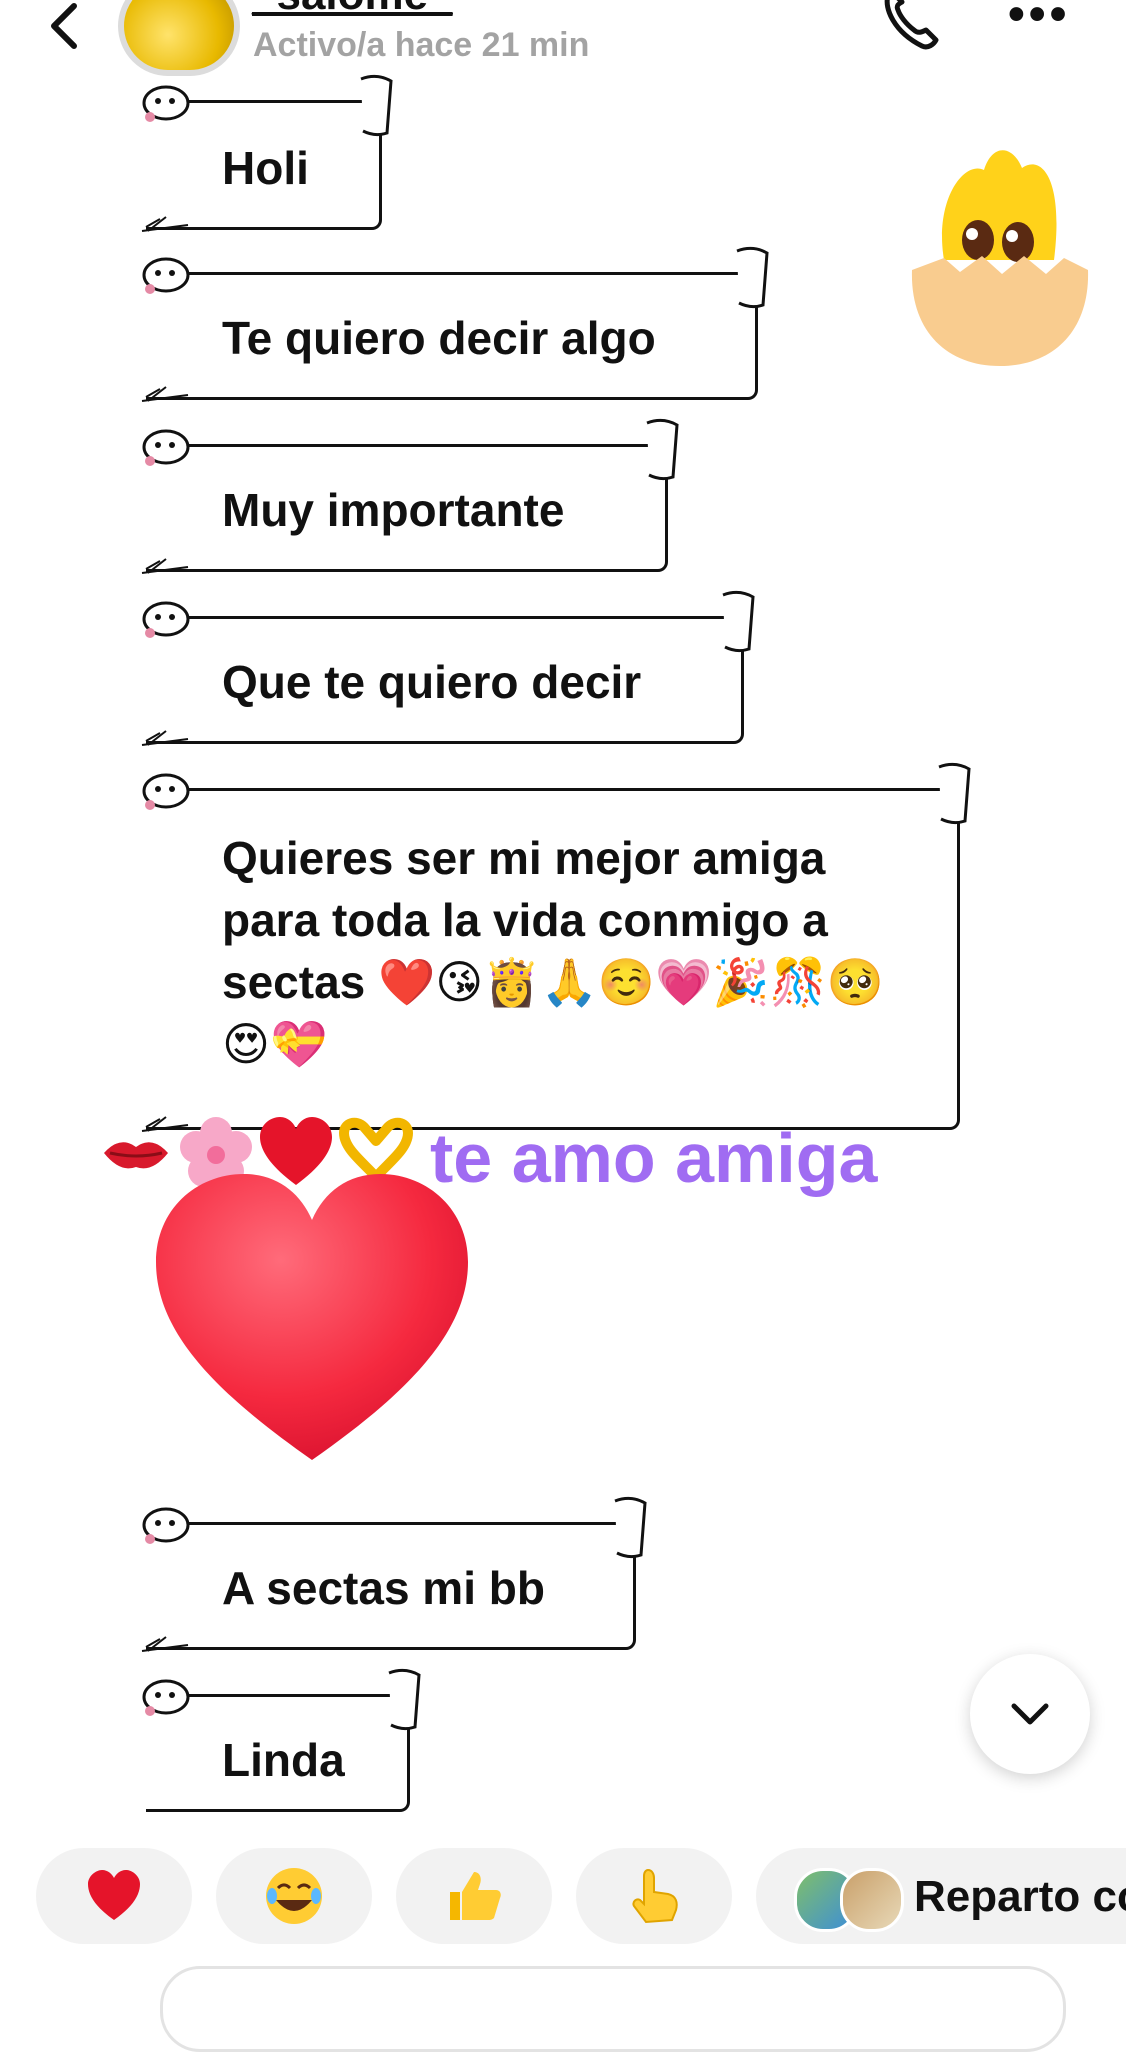  Describe the element at coordinates (439, 338) in the screenshot. I see `message-text: Te quiero decir algo` at that location.